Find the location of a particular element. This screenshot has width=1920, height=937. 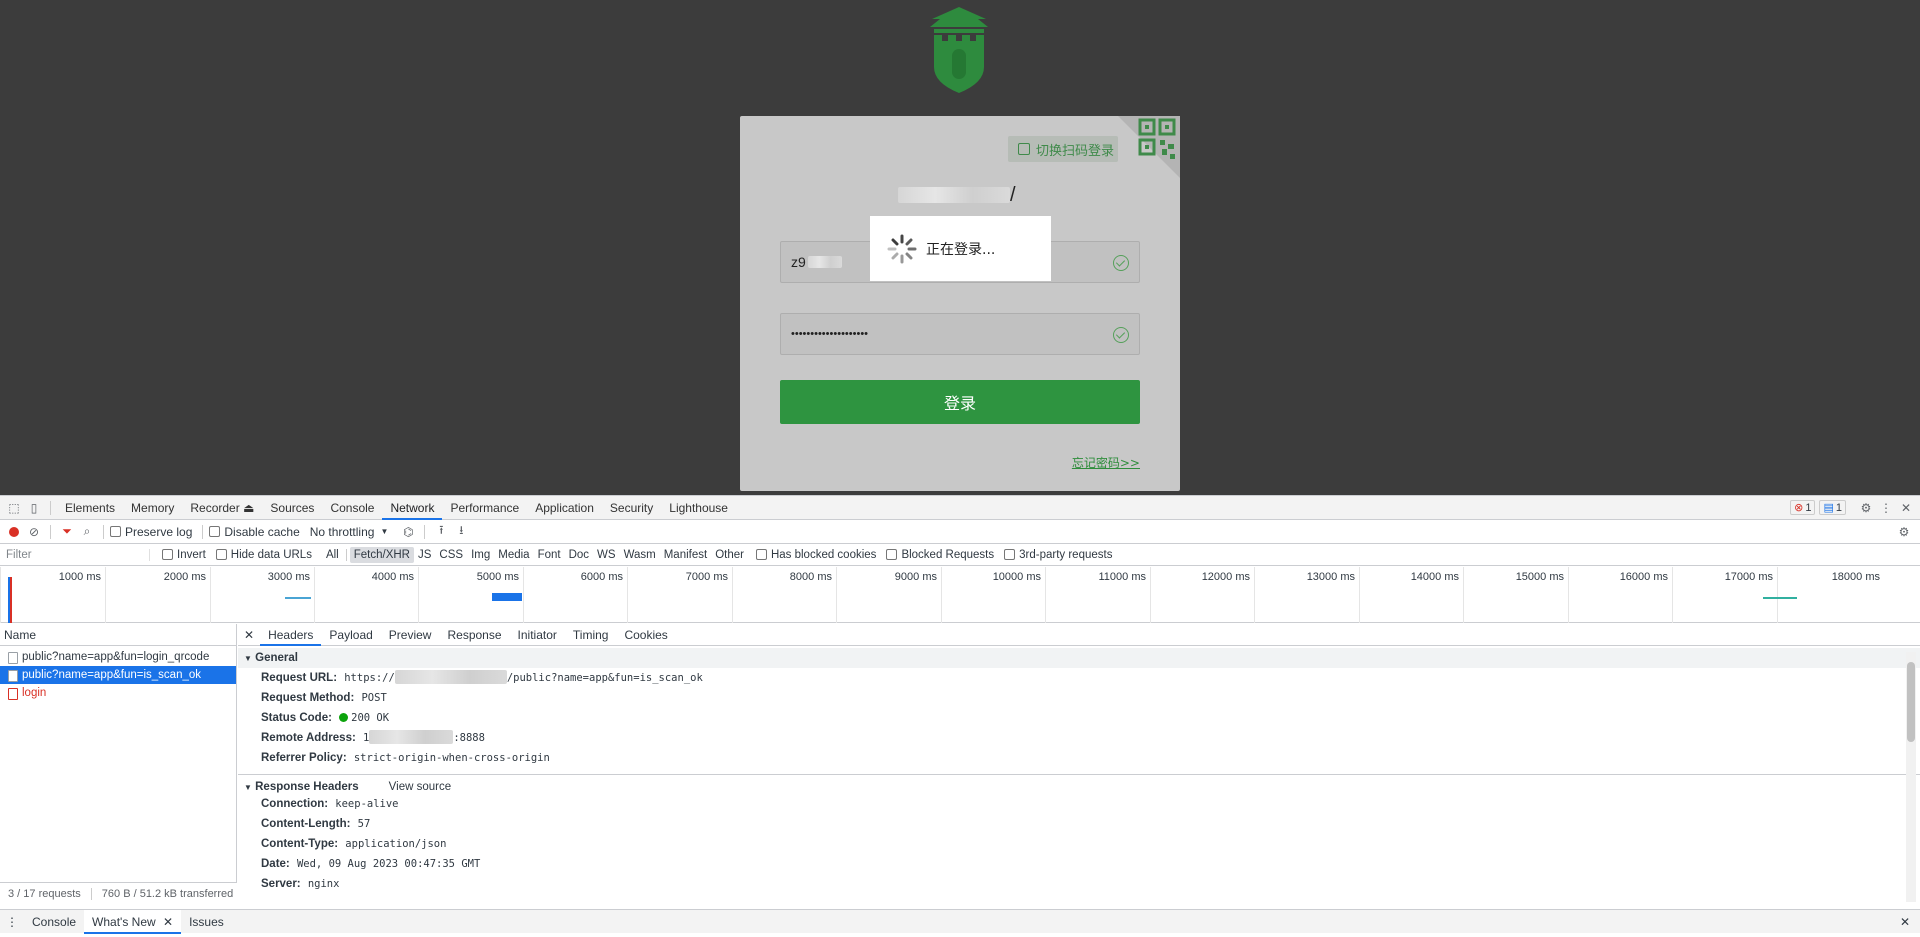

import-har-icon: ⭱ is located at coordinates (441, 532).